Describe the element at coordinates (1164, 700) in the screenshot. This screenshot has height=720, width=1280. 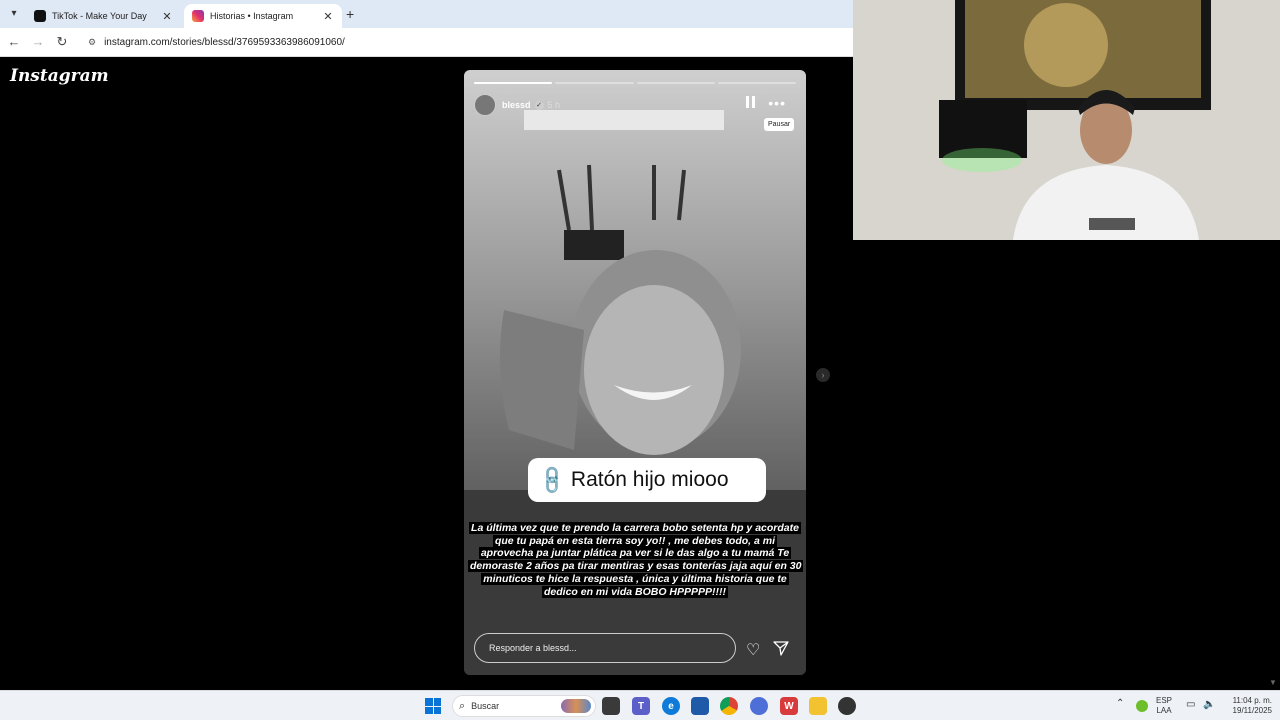
I see `lang-top: ESP` at that location.